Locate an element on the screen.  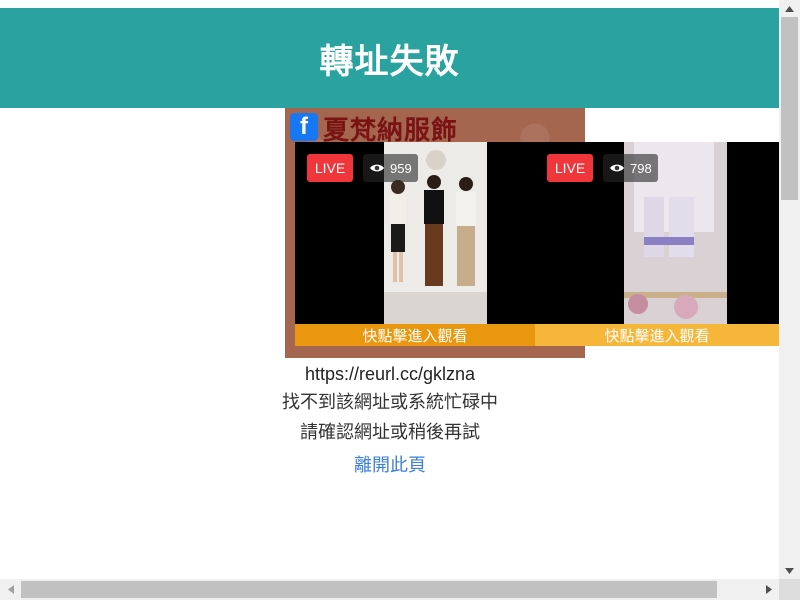
viewer-count: 959 is located at coordinates (401, 168).